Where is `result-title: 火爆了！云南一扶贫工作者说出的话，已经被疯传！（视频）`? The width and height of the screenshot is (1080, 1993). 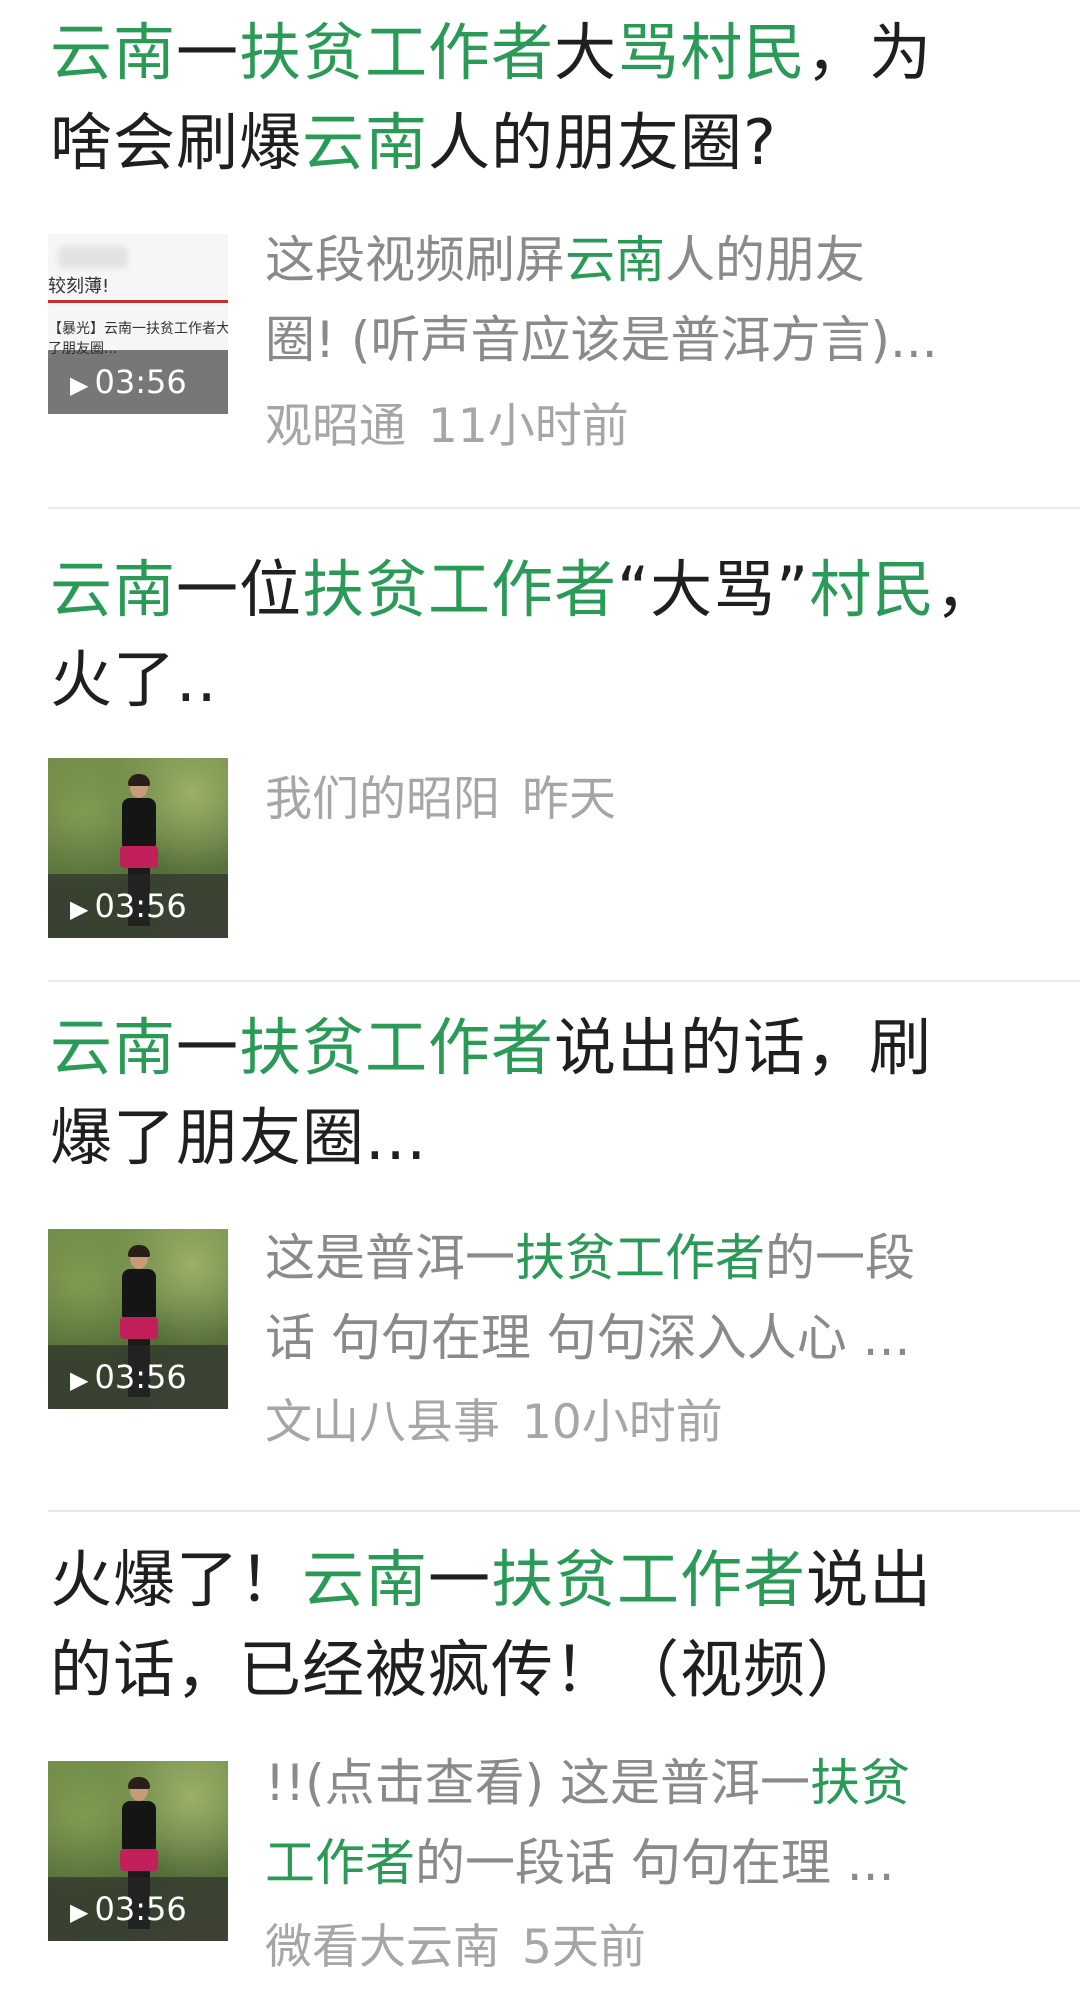 result-title: 火爆了！云南一扶贫工作者说出的话，已经被疯传！（视频） is located at coordinates (530, 1625).